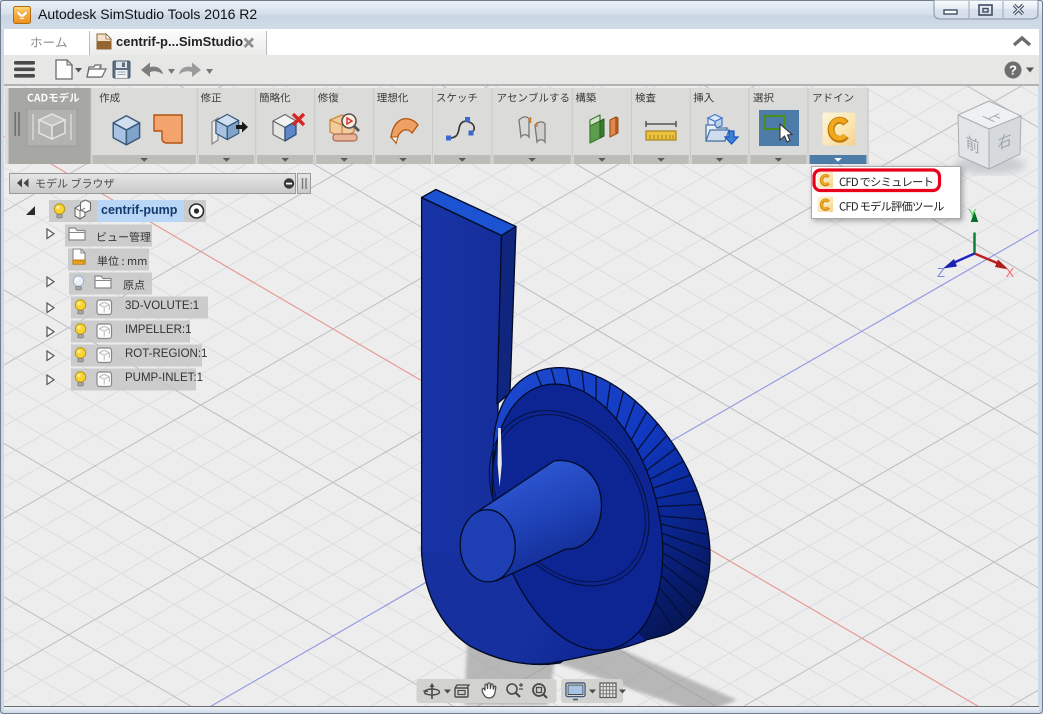  I want to click on svg-text: Y, so click(972, 213).